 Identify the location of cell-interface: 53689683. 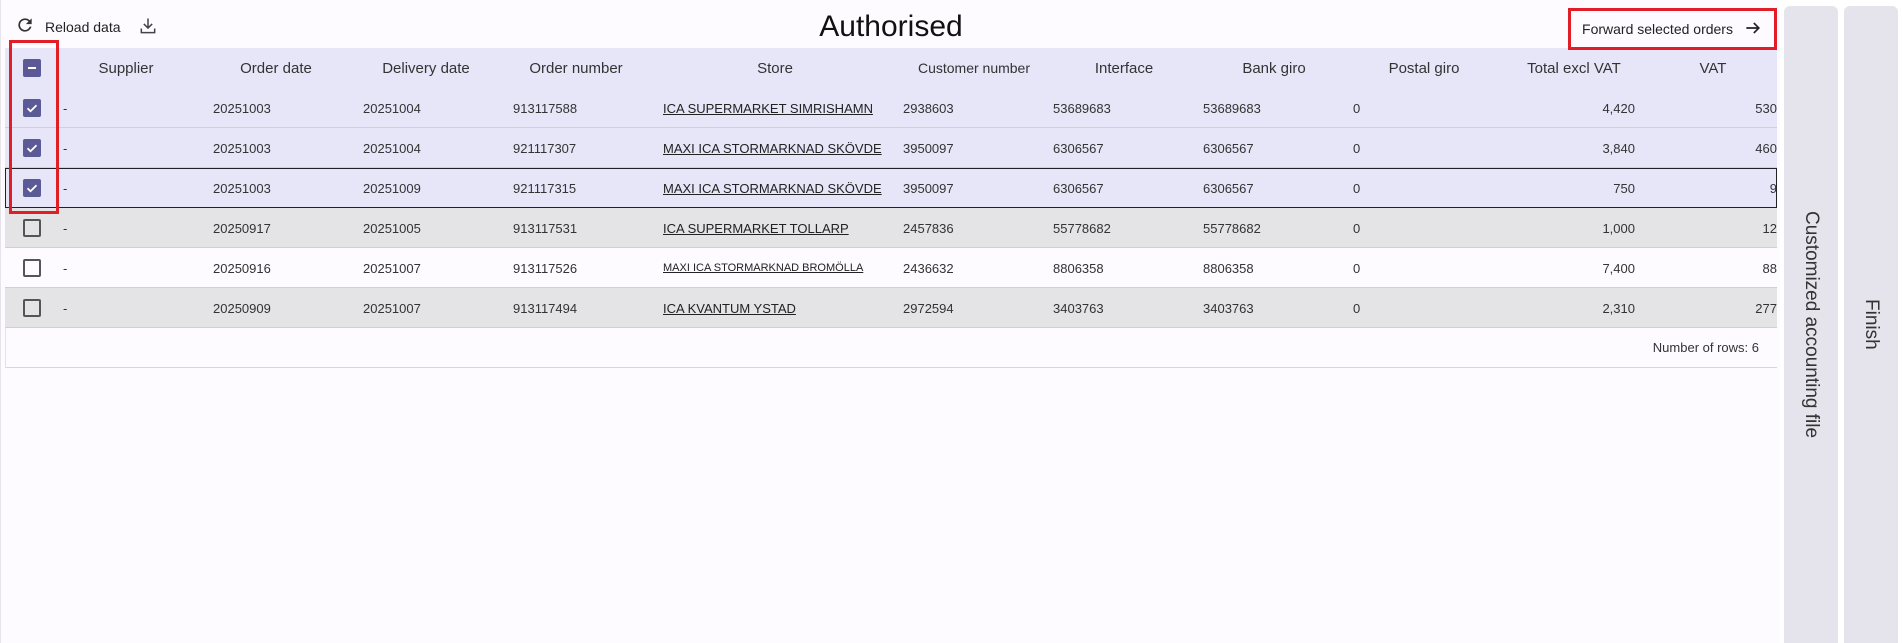
(1082, 108).